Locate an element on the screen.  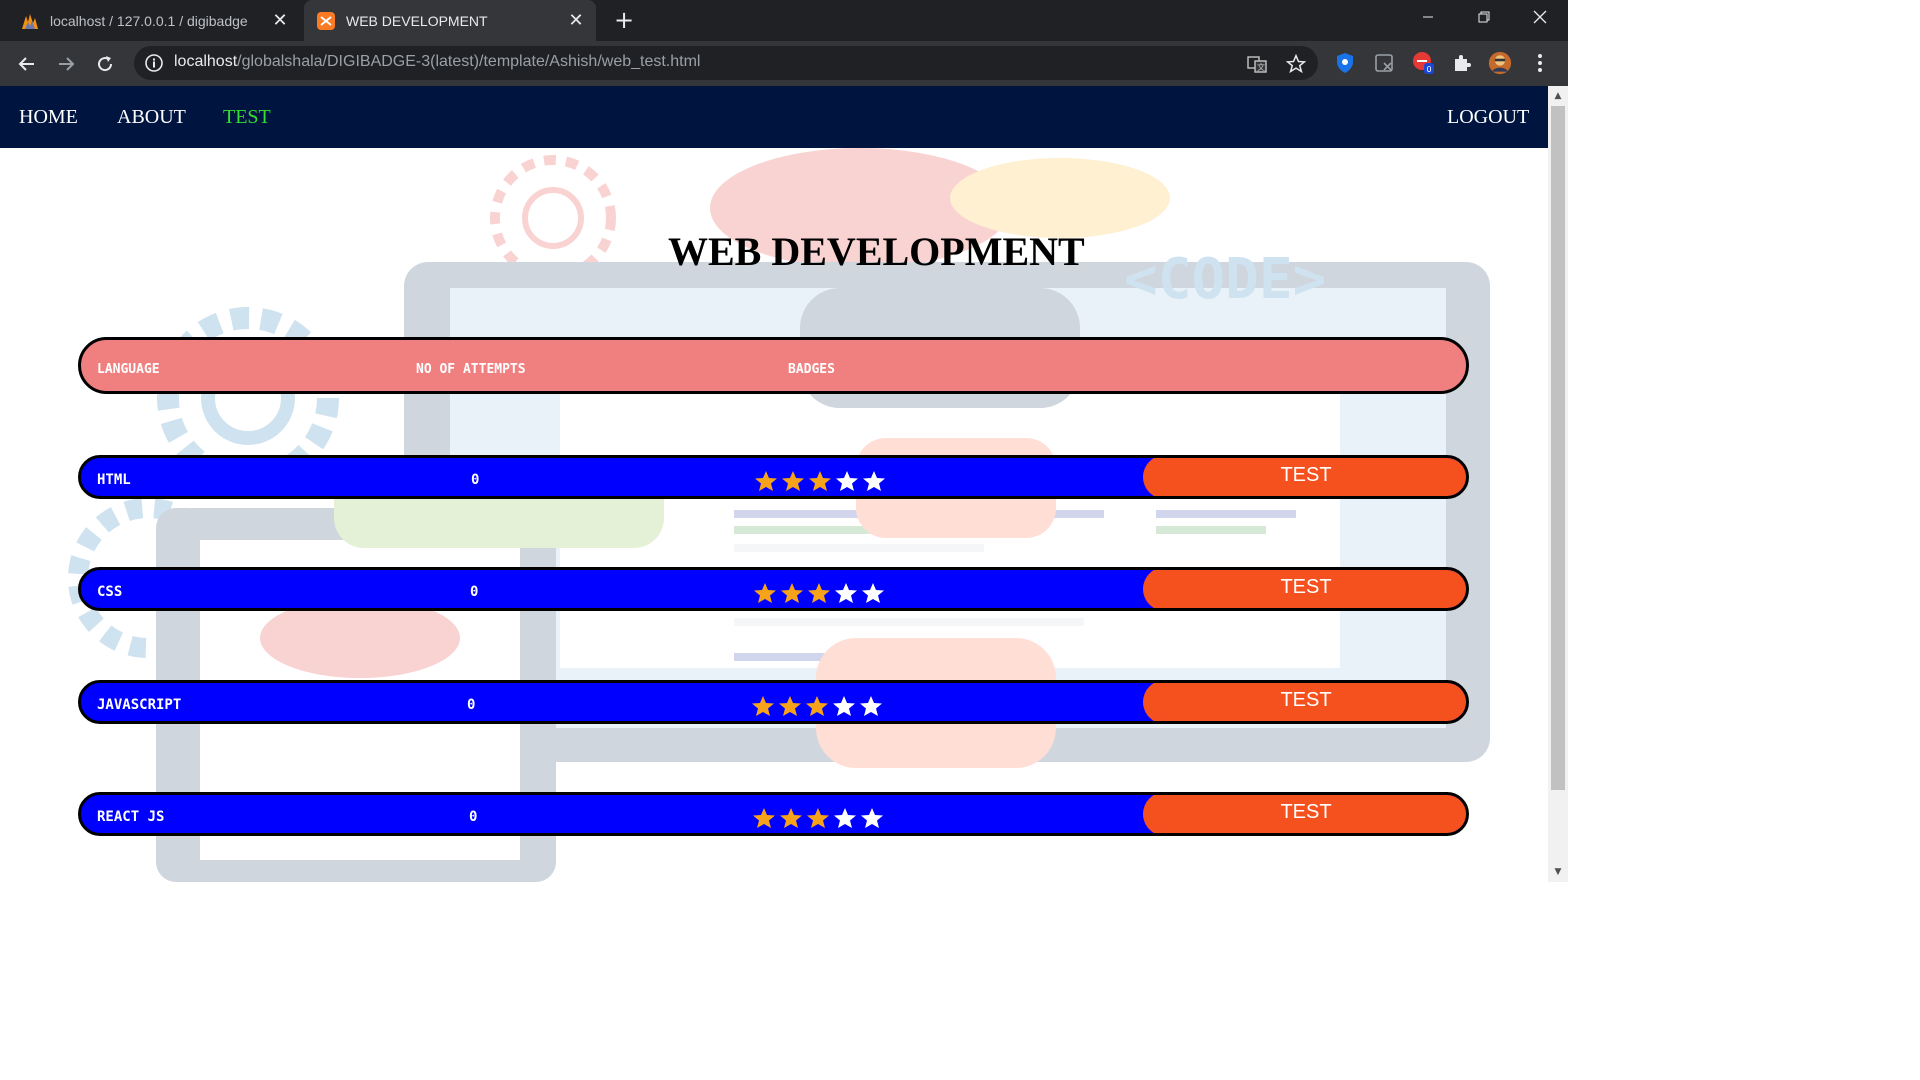
svg-text: <CODE> is located at coordinates (1225, 279).